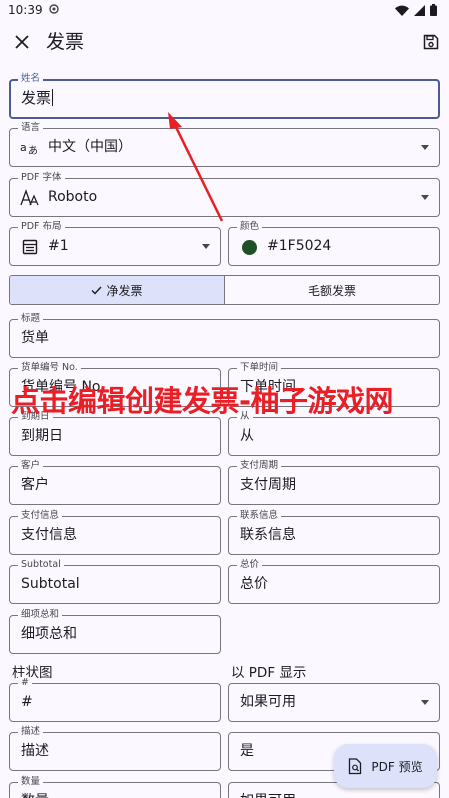 This screenshot has height=798, width=449. What do you see at coordinates (224, 96) in the screenshot?
I see `name-field: 姓名 发票` at bounding box center [224, 96].